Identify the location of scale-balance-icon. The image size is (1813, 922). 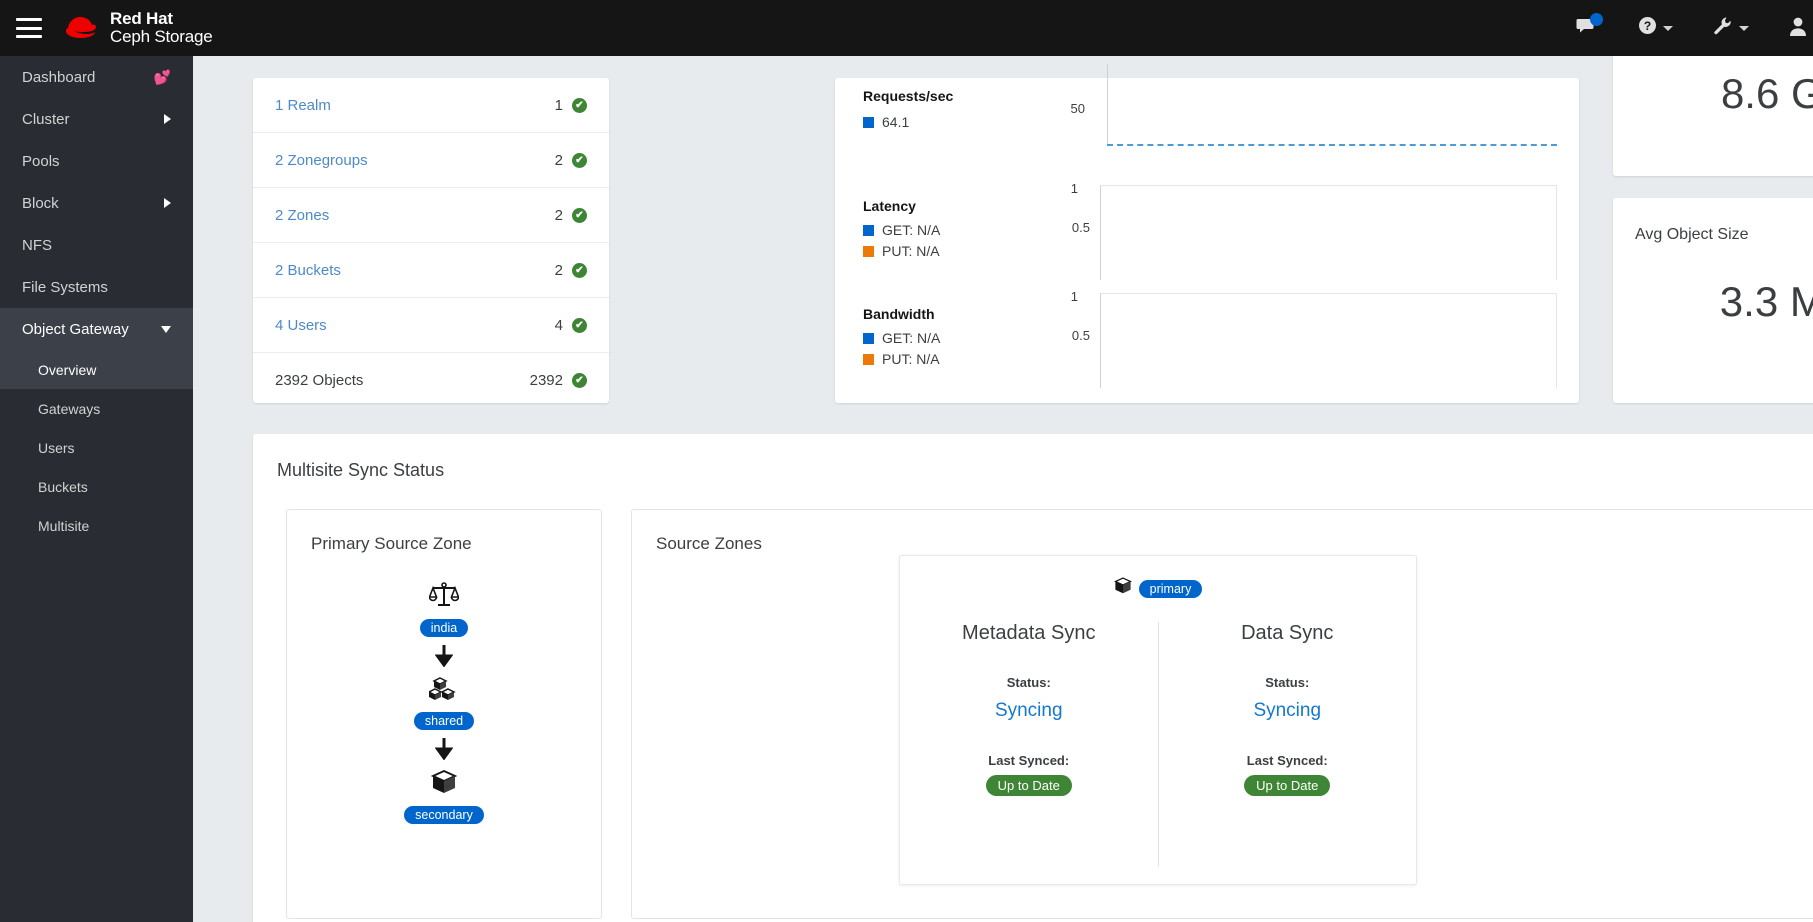
(444, 597).